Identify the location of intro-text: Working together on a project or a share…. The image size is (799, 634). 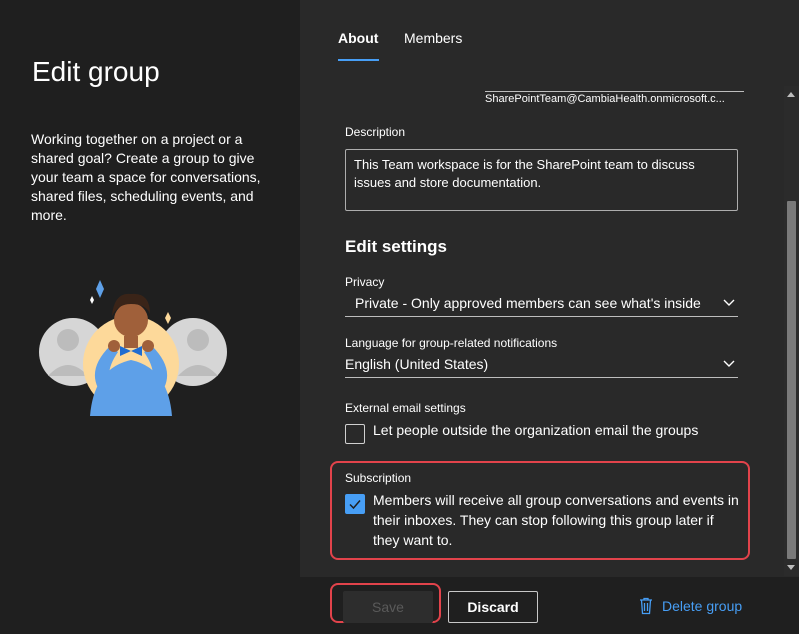
(146, 177).